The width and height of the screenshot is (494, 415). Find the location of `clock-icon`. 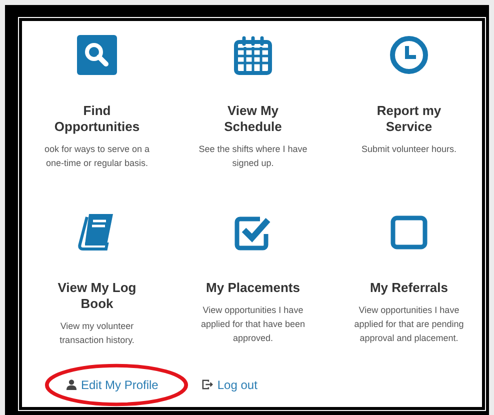

clock-icon is located at coordinates (409, 55).